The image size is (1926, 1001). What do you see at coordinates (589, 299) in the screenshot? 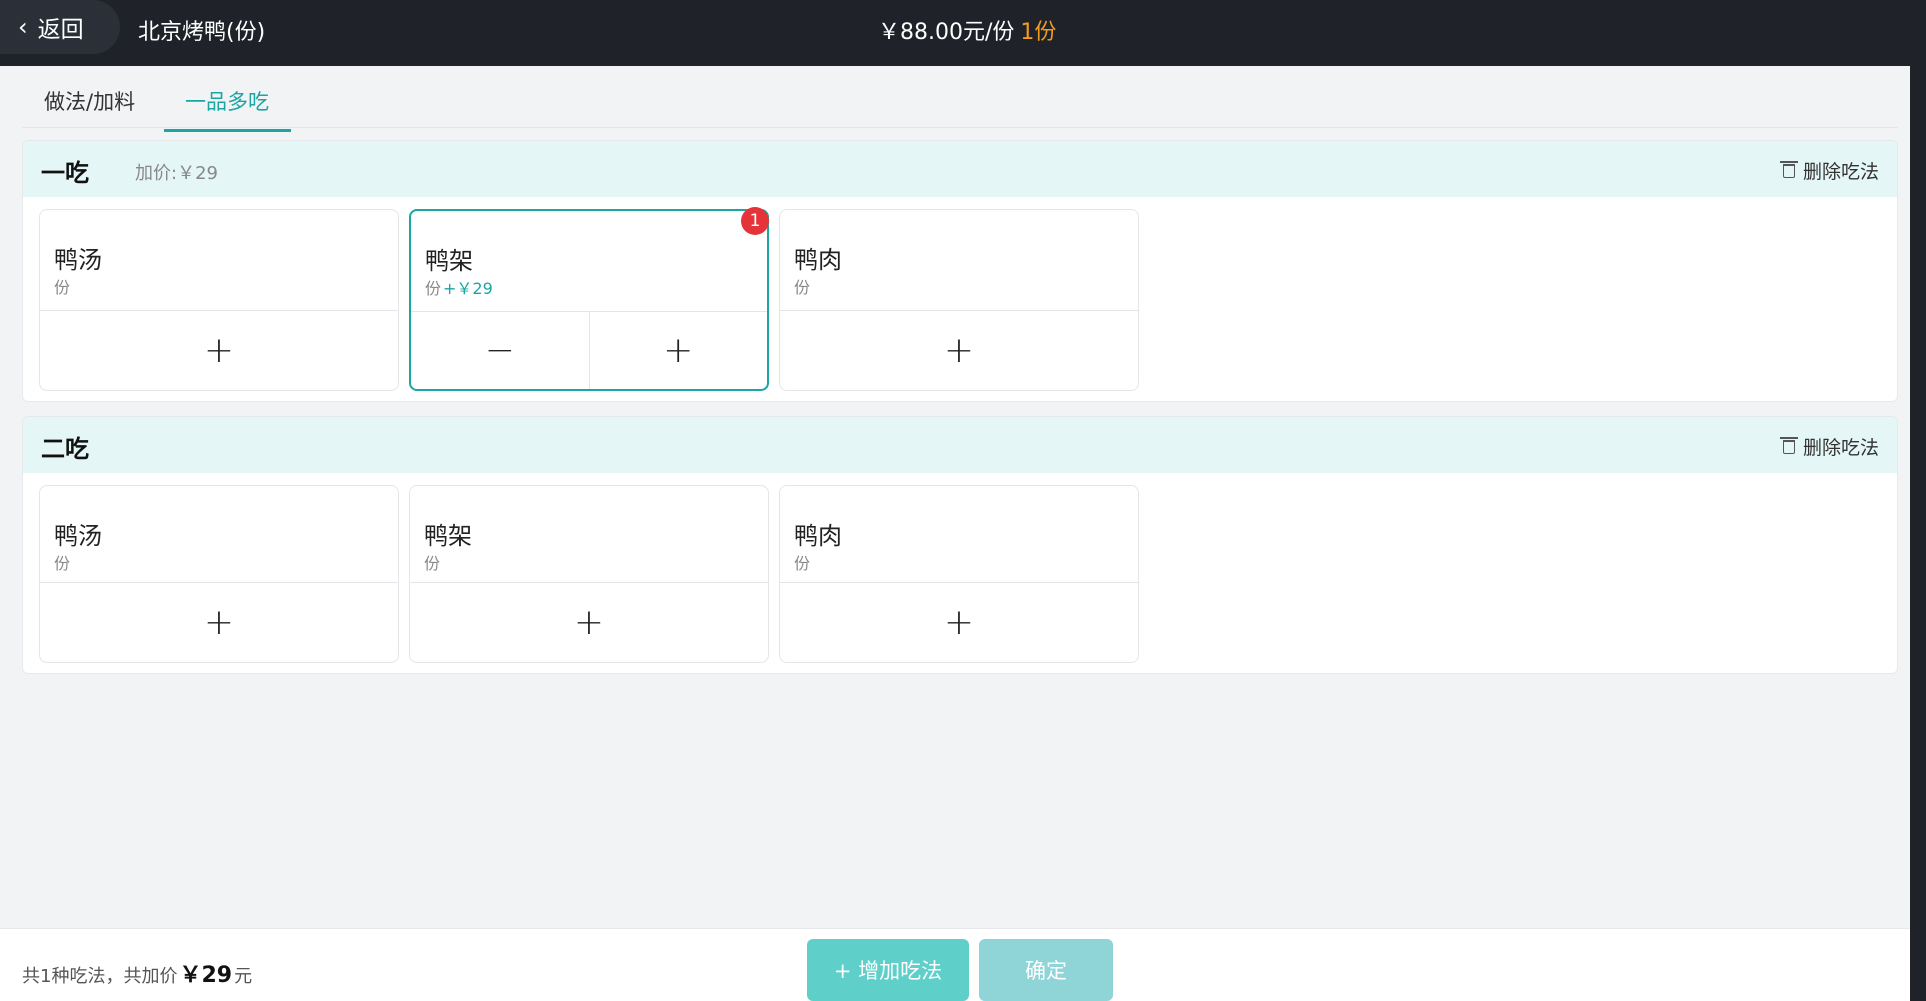
I see `item-card-selected: 鸭架 份 +￥29 − + 1` at bounding box center [589, 299].